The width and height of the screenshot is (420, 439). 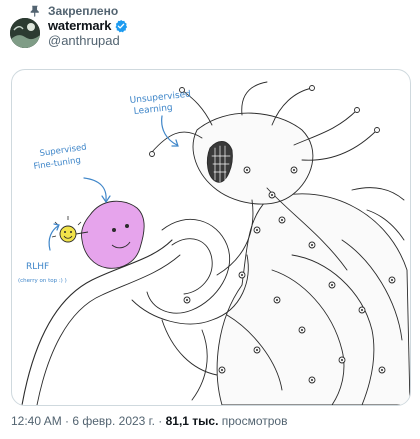 What do you see at coordinates (36, 421) in the screenshot?
I see `tweet-time: 12:40 AM` at bounding box center [36, 421].